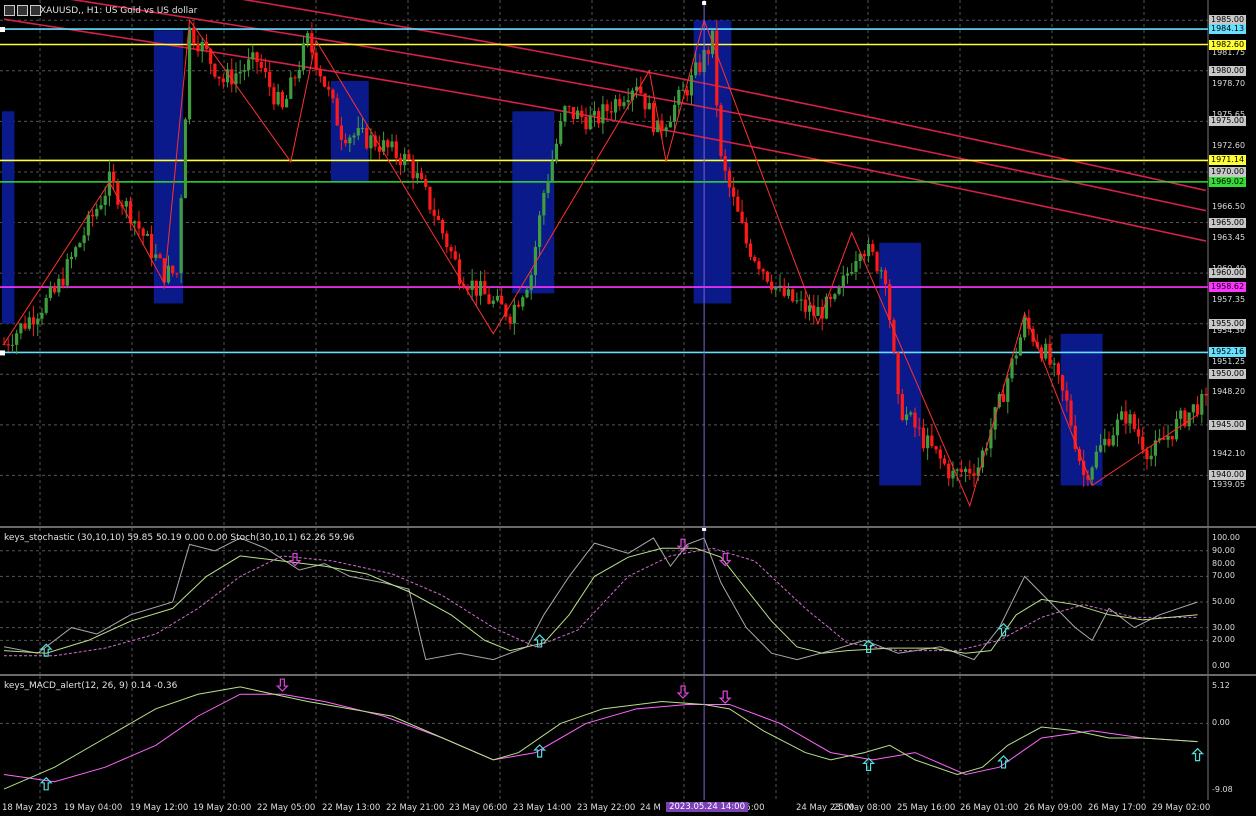 This screenshot has width=1256, height=816. I want to click on stochastic-axis-label: 30.00, so click(1223, 627).